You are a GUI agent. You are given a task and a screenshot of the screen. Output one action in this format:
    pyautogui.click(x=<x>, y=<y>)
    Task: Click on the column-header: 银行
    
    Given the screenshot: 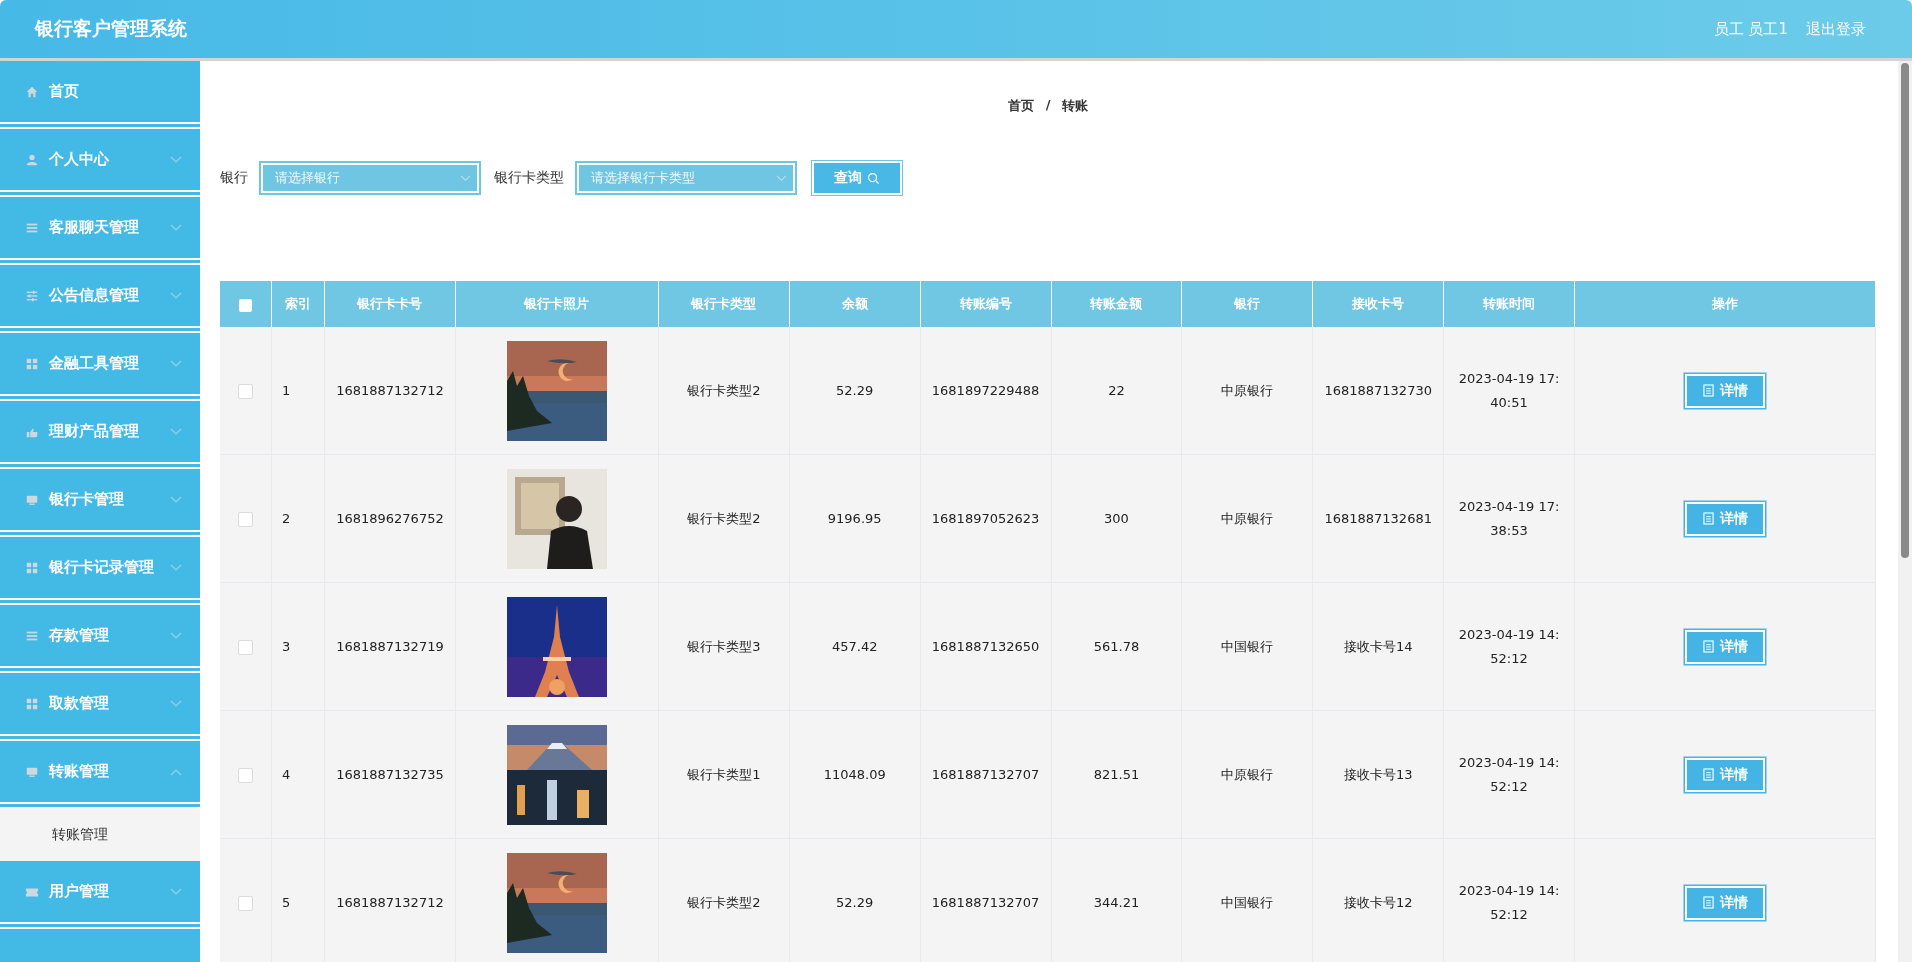 What is the action you would take?
    pyautogui.click(x=1247, y=304)
    